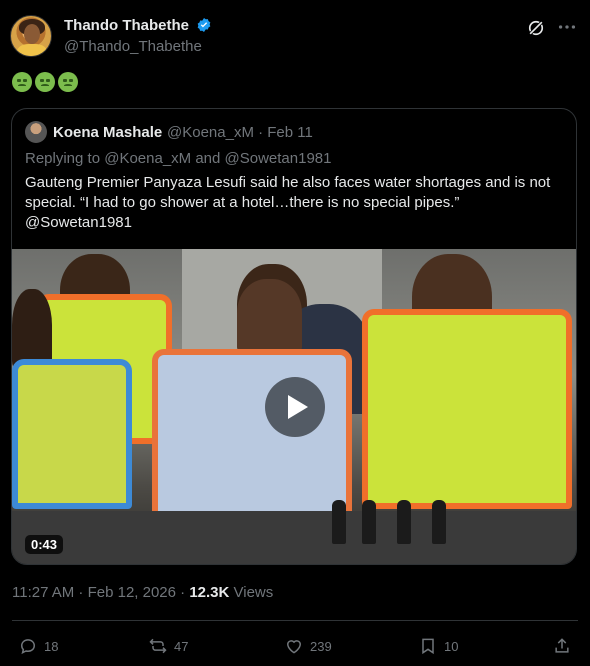 The image size is (590, 666). What do you see at coordinates (126, 25) in the screenshot?
I see `author-name-text: Thando Thabethe` at bounding box center [126, 25].